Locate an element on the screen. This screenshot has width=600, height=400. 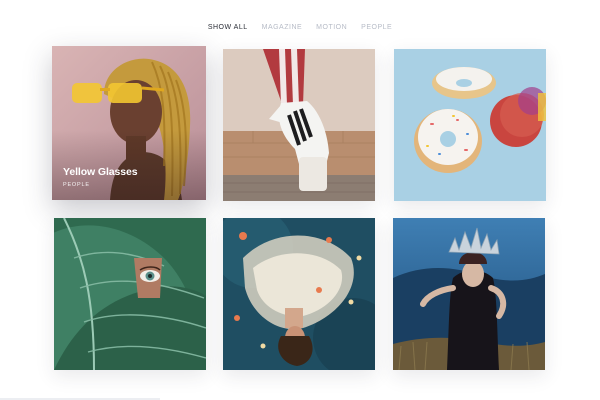
portfolio-tile-crown is located at coordinates (469, 294).